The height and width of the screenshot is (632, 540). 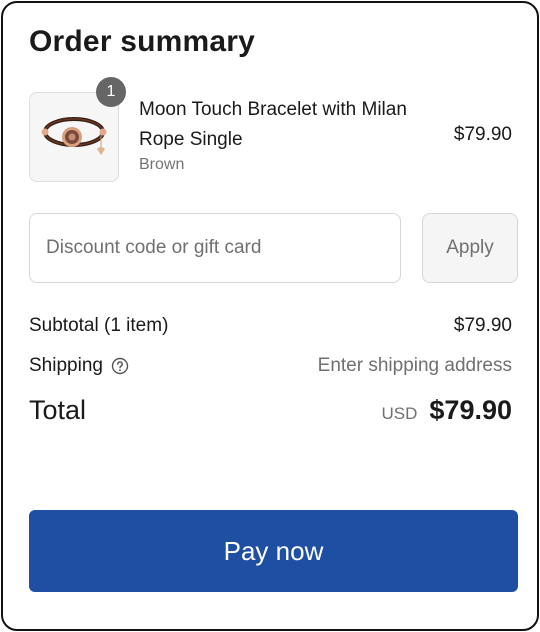 What do you see at coordinates (99, 325) in the screenshot?
I see `subtotal-label: Subtotal (1 item)` at bounding box center [99, 325].